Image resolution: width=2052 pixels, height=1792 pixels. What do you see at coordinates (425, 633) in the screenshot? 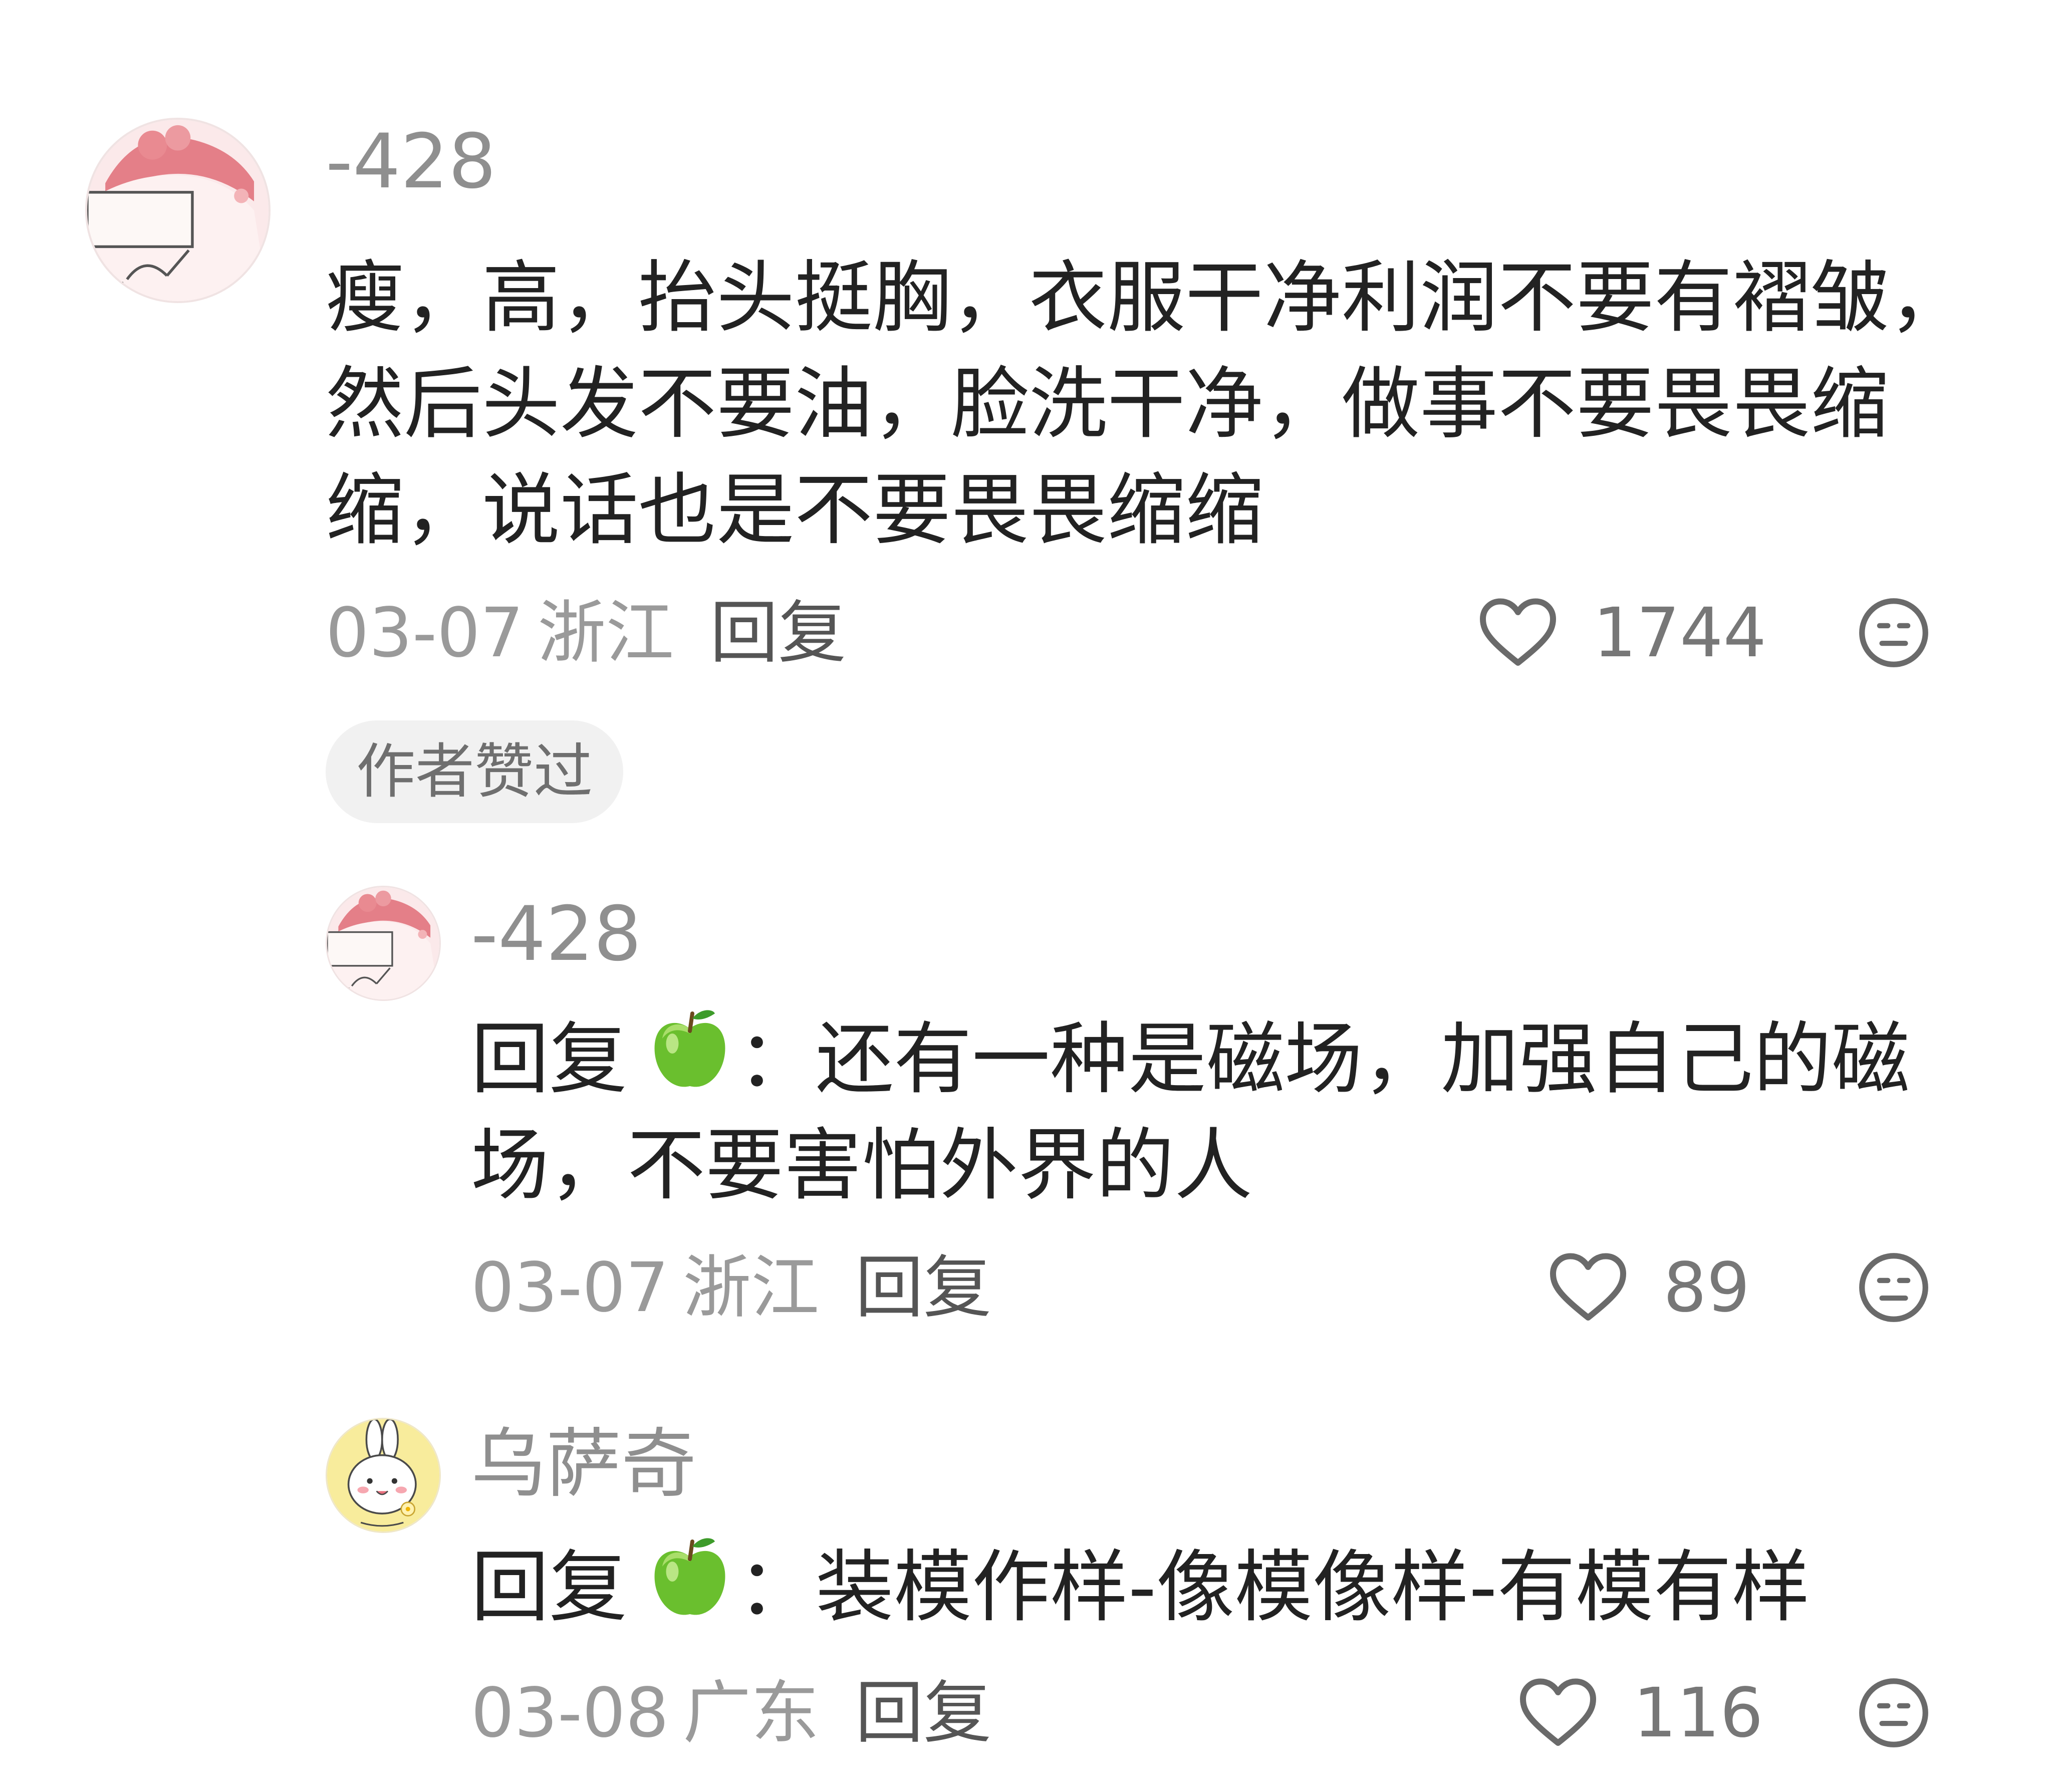
I see `comment-date: 03-07` at bounding box center [425, 633].